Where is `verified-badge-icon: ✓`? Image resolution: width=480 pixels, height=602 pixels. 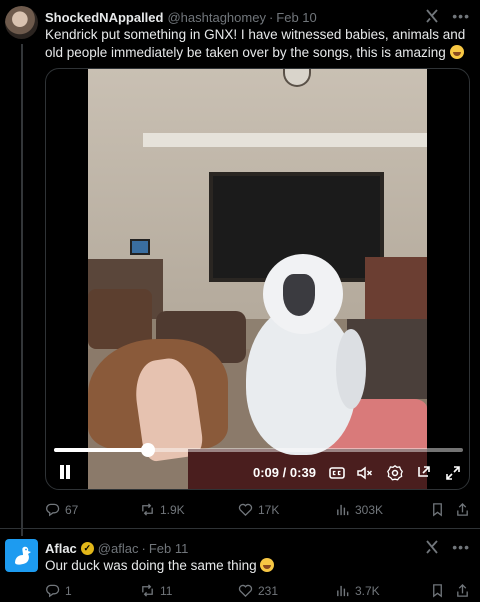
verified-badge-icon: ✓ is located at coordinates (87, 548).